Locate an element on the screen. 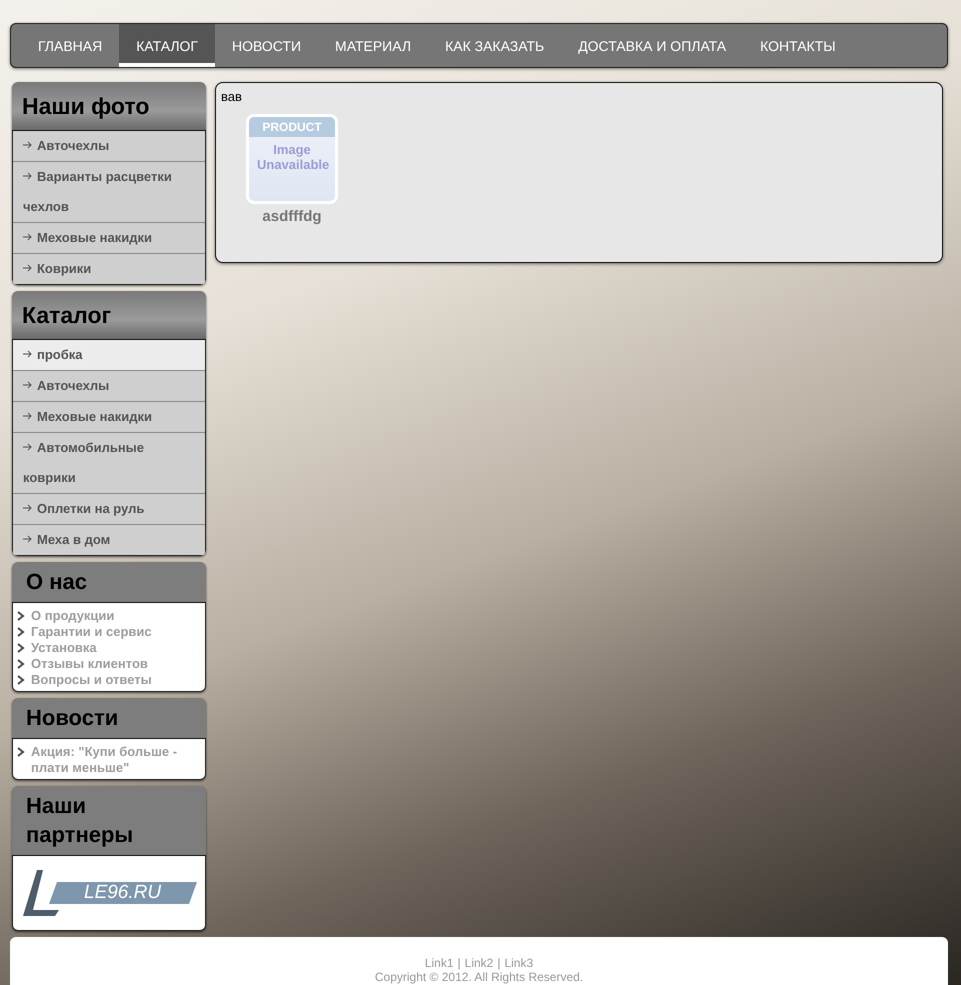 The width and height of the screenshot is (961, 985). nav-tab: КАТАЛОГ is located at coordinates (167, 45).